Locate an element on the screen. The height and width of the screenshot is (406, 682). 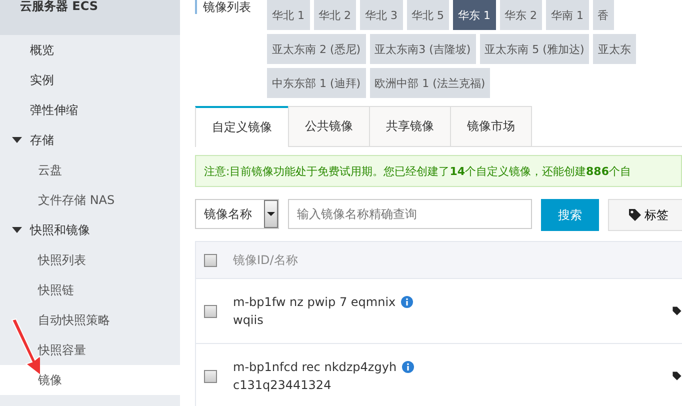
region-button: 亚太东 is located at coordinates (614, 49).